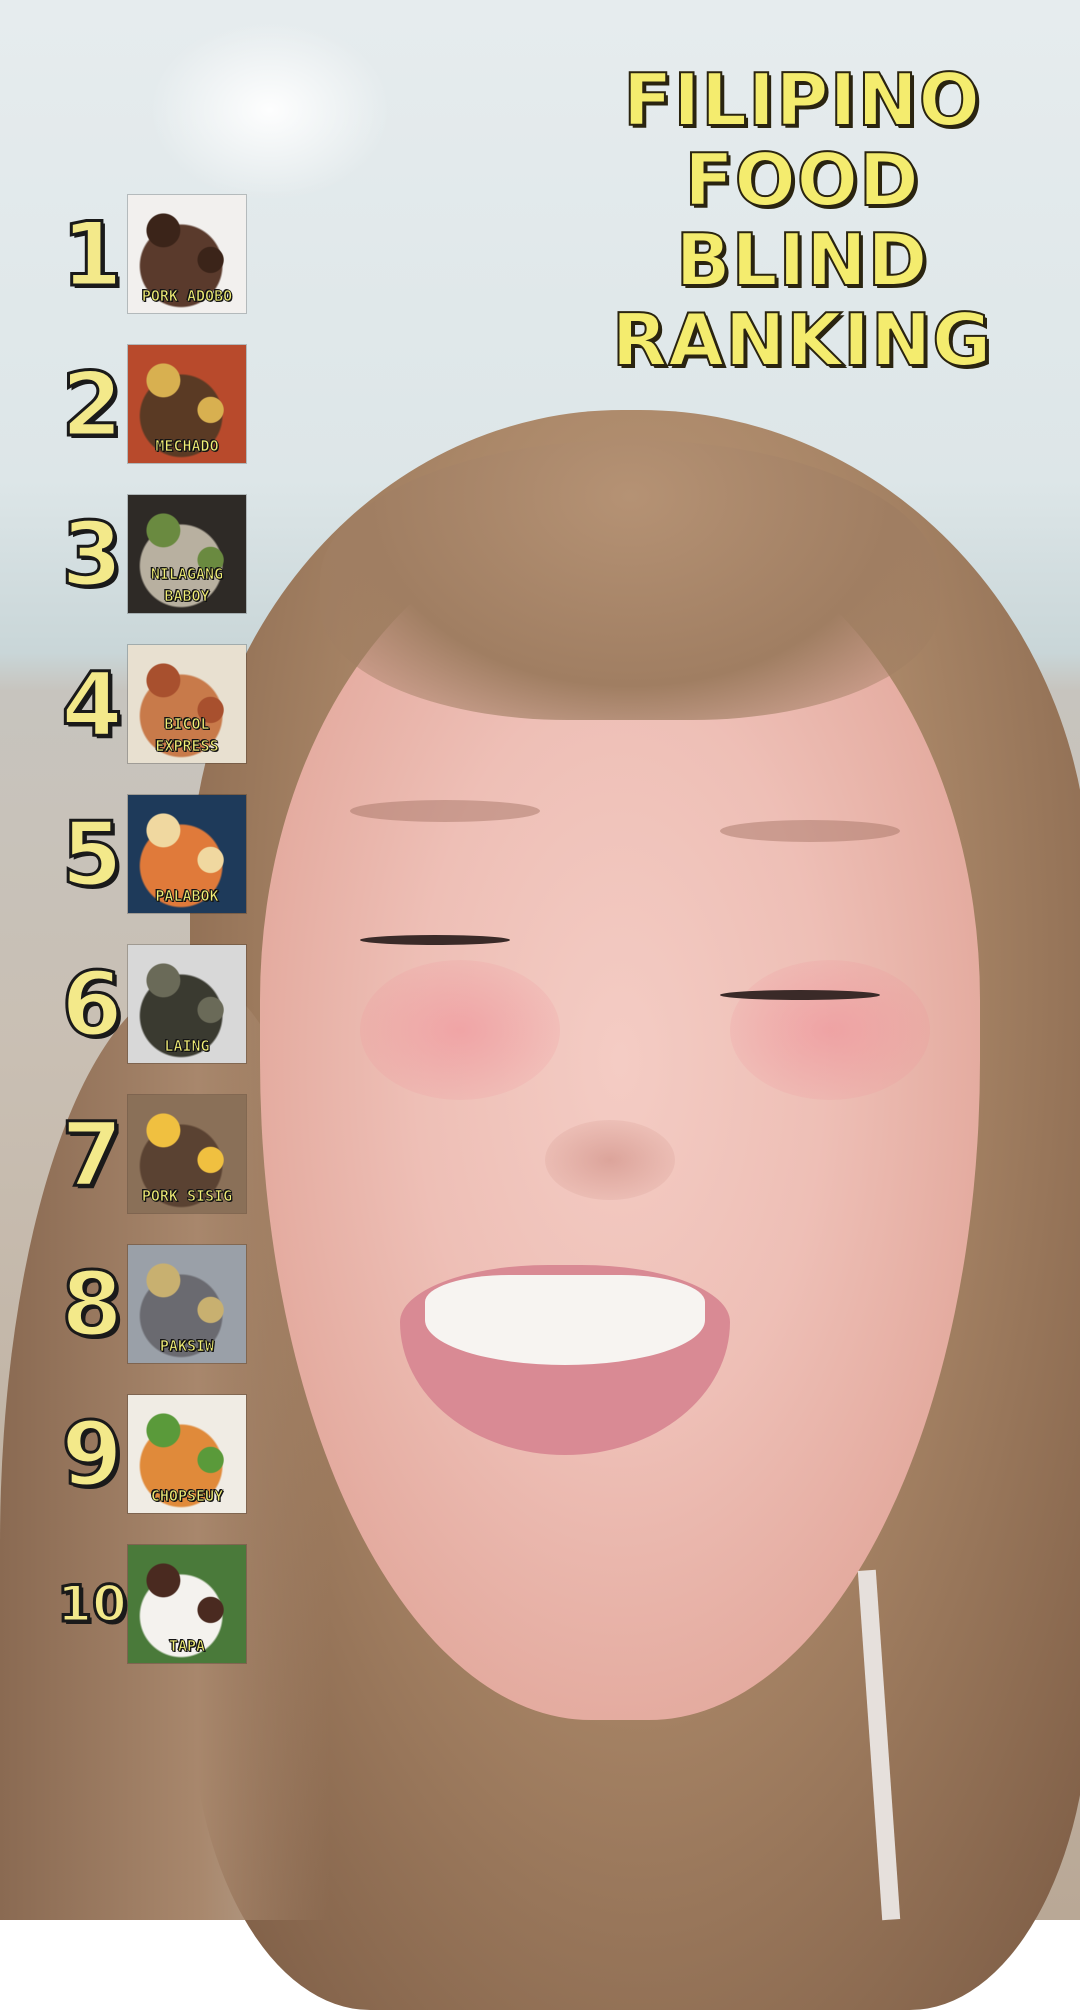 Image resolution: width=1080 pixels, height=2010 pixels. What do you see at coordinates (187, 896) in the screenshot?
I see `food-label: PALABOK` at bounding box center [187, 896].